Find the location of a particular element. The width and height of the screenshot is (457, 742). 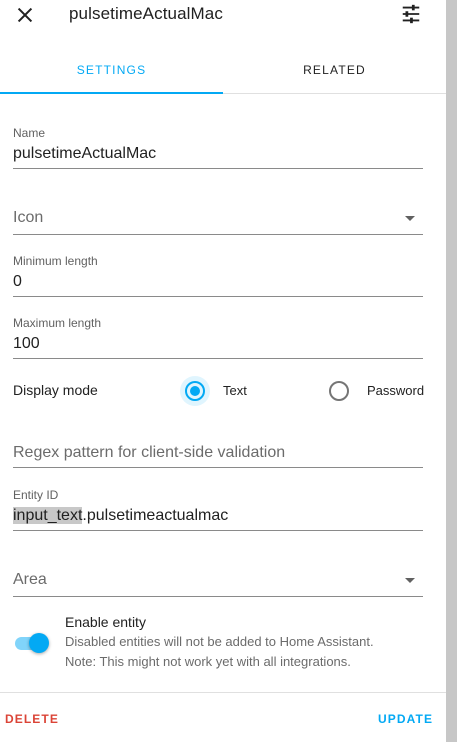

tune-icon is located at coordinates (411, 14).